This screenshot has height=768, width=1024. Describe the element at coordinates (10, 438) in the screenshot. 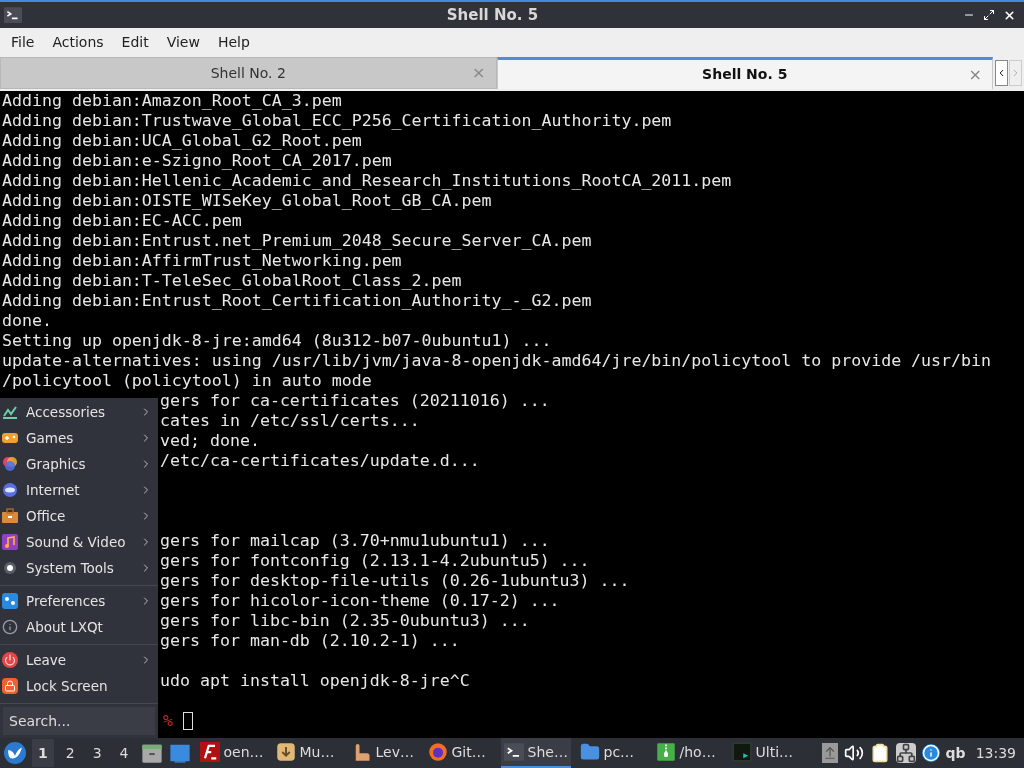

I see `gamepad-icon` at that location.